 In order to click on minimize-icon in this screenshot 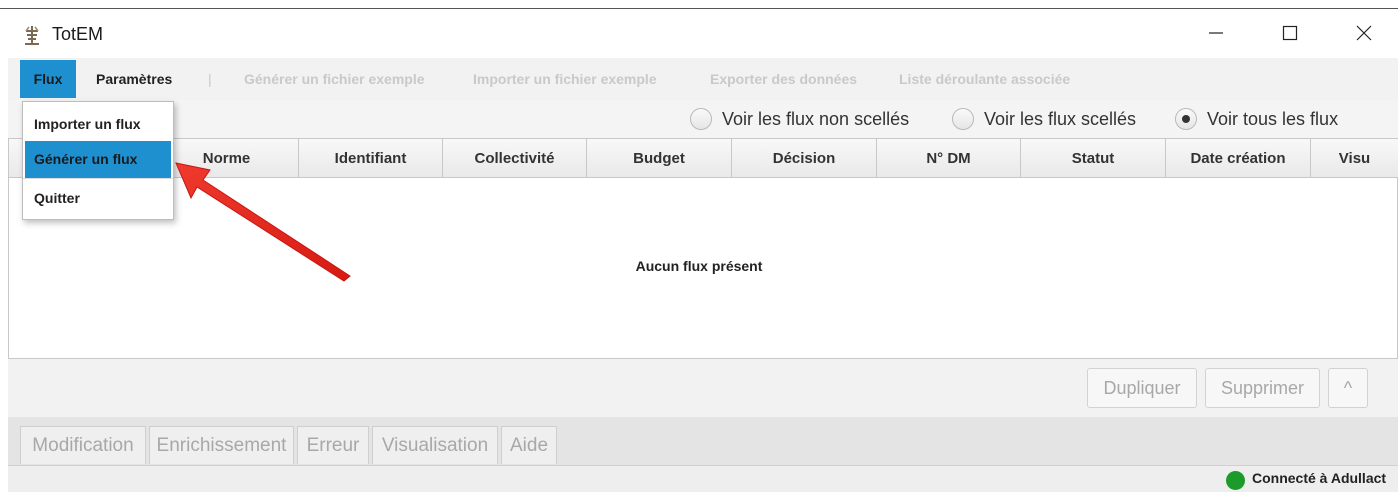, I will do `click(1216, 33)`.